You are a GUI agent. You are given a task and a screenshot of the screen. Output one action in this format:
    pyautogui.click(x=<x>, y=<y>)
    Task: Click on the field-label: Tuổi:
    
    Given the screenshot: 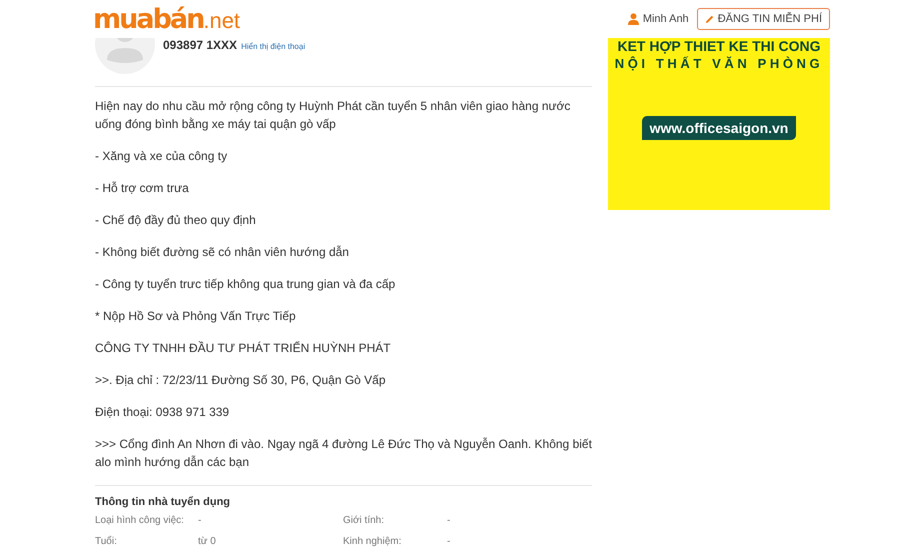 What is the action you would take?
    pyautogui.click(x=106, y=541)
    